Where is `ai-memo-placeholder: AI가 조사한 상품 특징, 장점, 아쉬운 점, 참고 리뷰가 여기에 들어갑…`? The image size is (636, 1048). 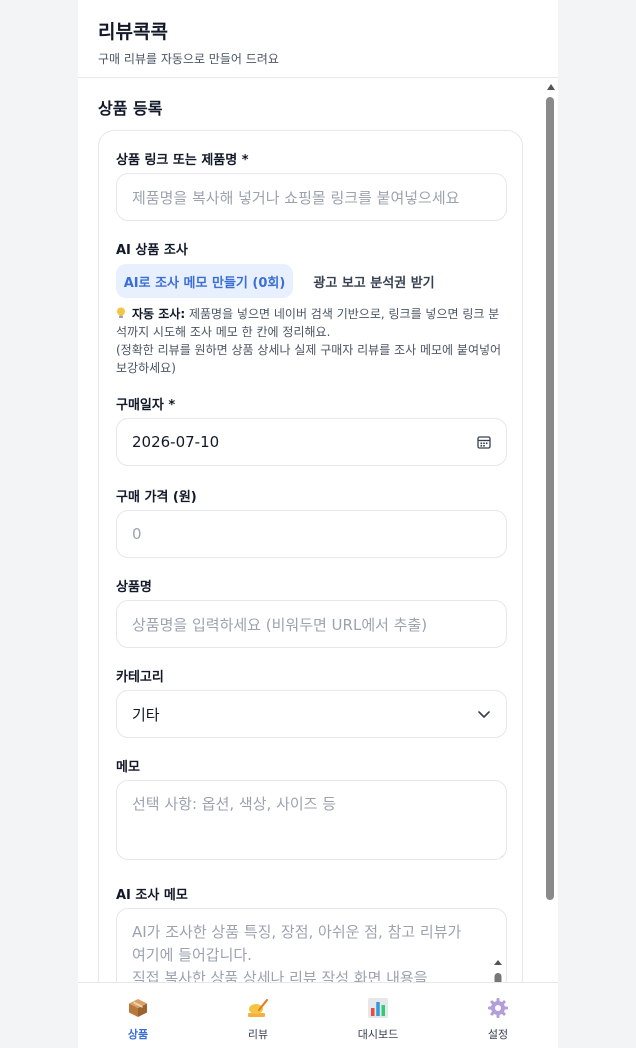 ai-memo-placeholder: AI가 조사한 상품 특징, 장점, 아쉬운 점, 참고 리뷰가 여기에 들어갑… is located at coordinates (297, 952).